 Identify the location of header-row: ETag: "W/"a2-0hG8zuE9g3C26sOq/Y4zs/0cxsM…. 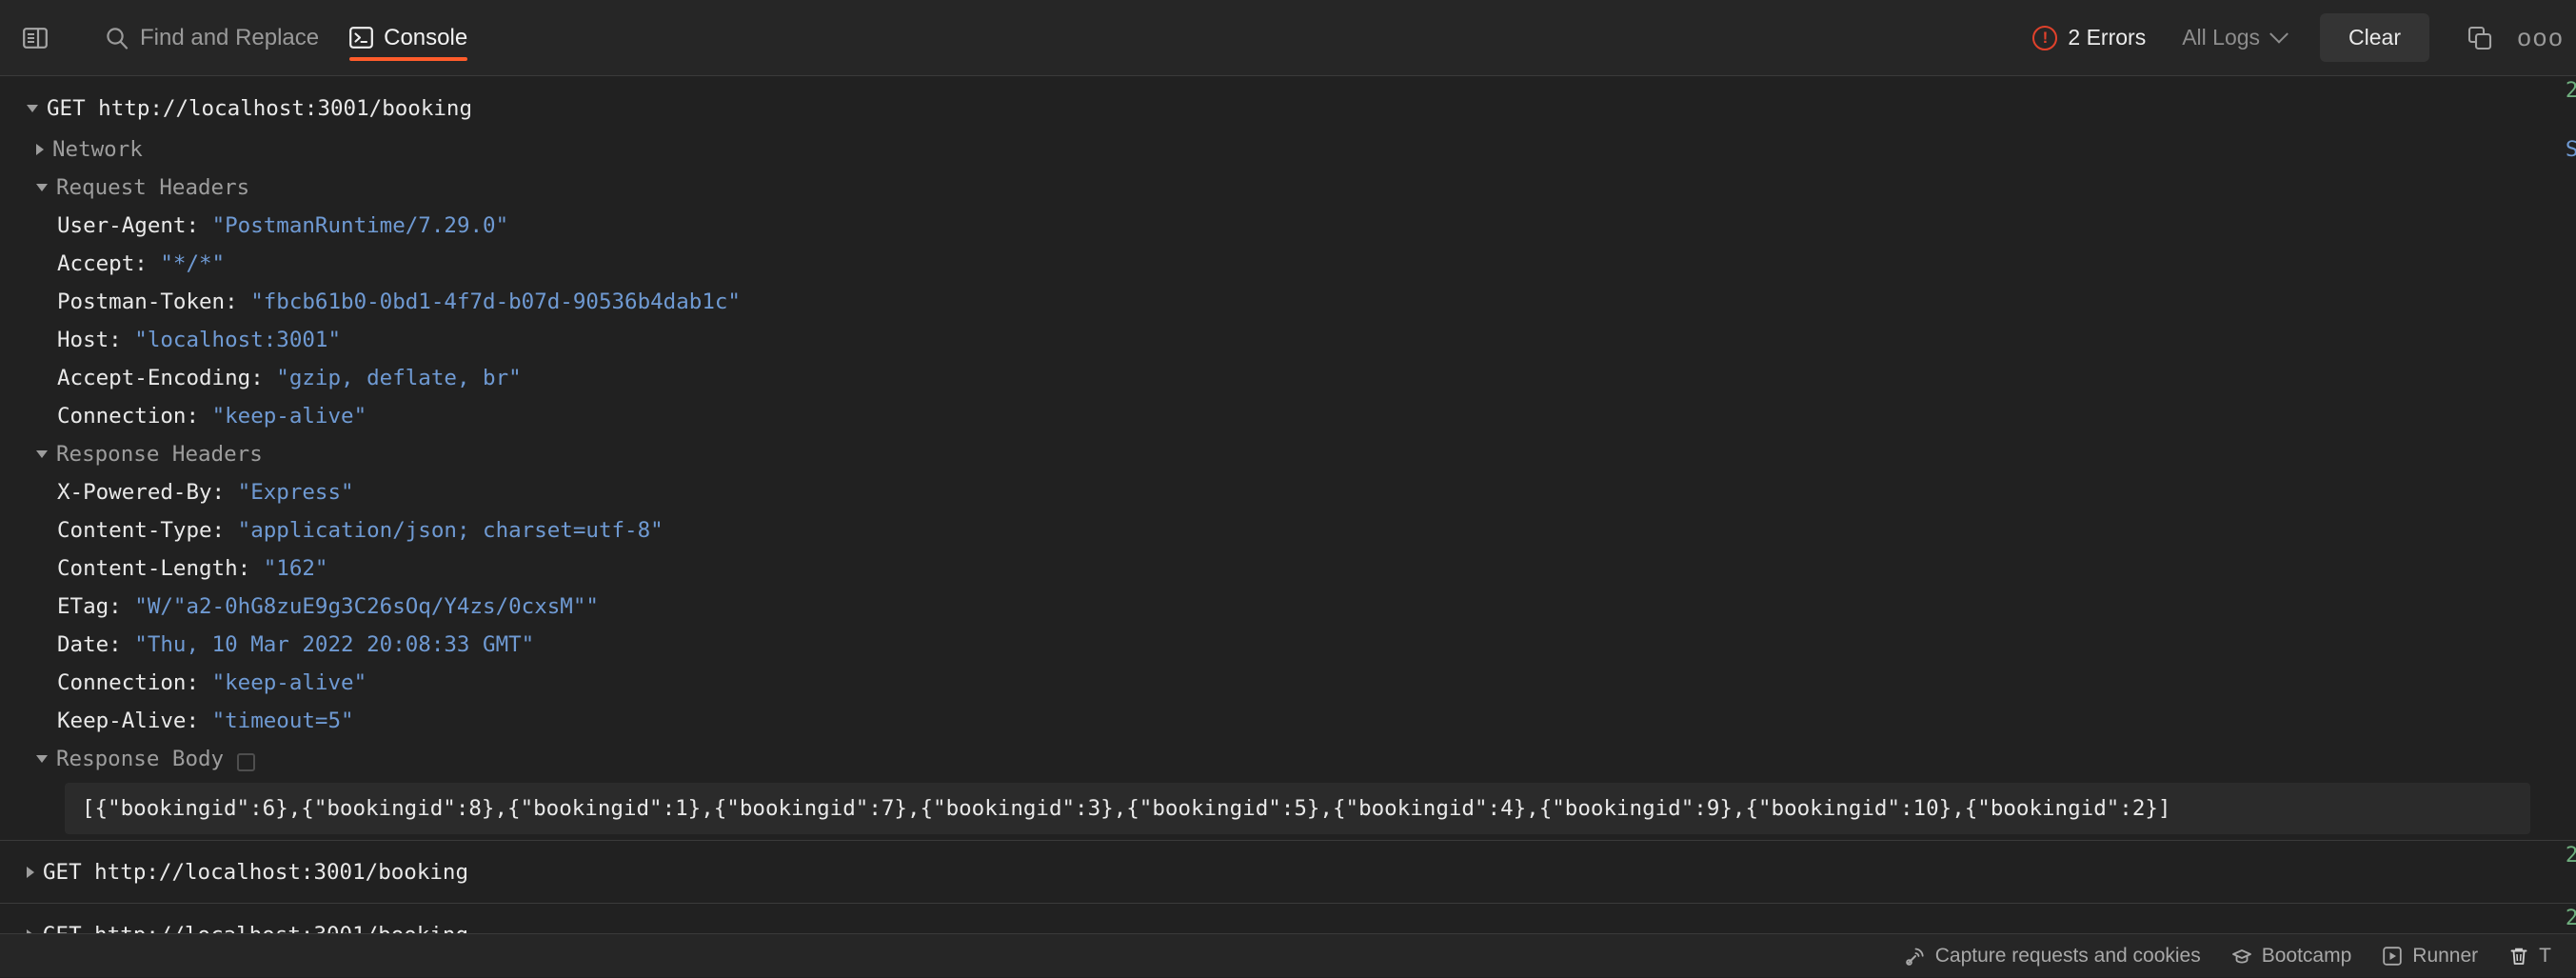
(1288, 607).